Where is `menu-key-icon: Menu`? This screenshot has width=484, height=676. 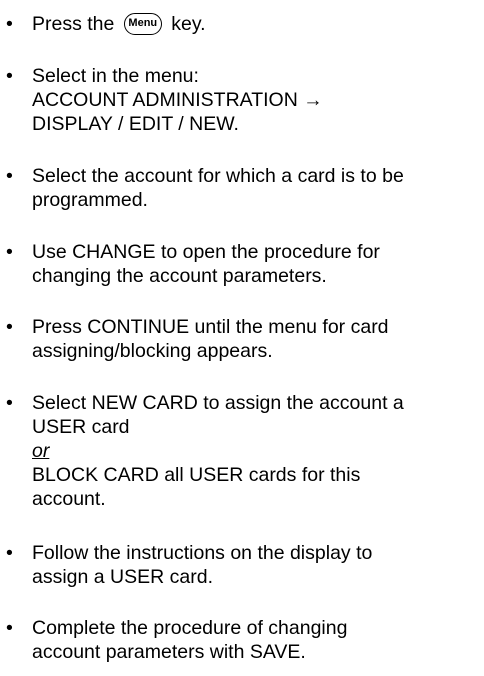
menu-key-icon: Menu is located at coordinates (142, 24).